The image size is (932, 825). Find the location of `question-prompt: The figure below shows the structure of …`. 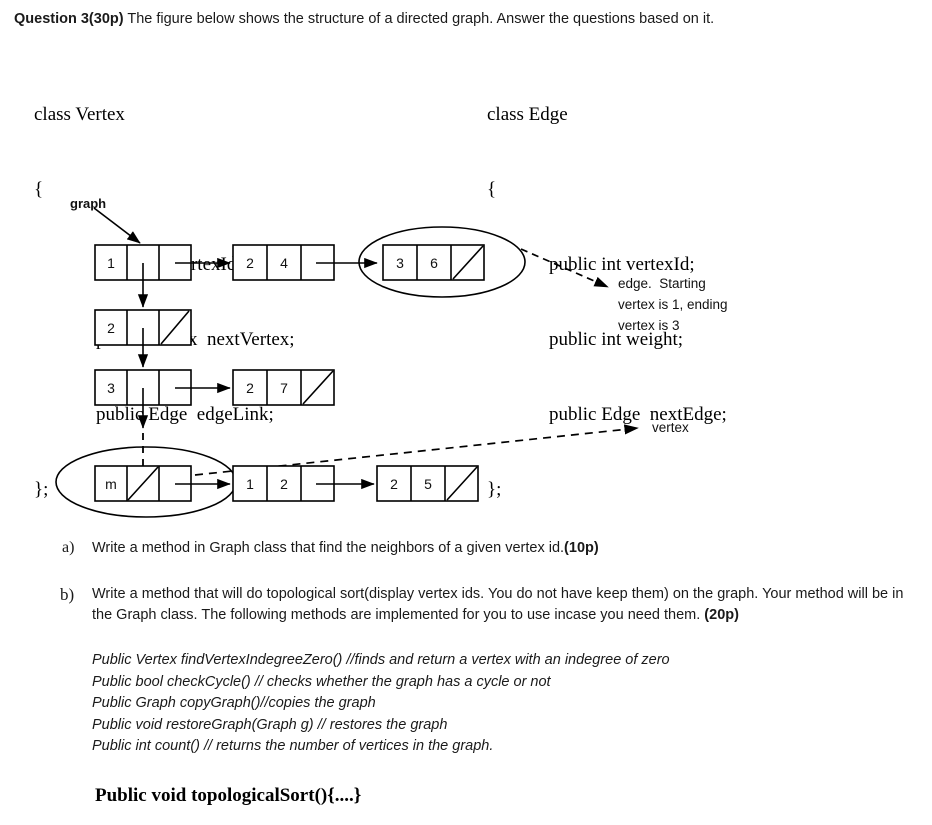

question-prompt: The figure below shows the structure of … is located at coordinates (419, 19).